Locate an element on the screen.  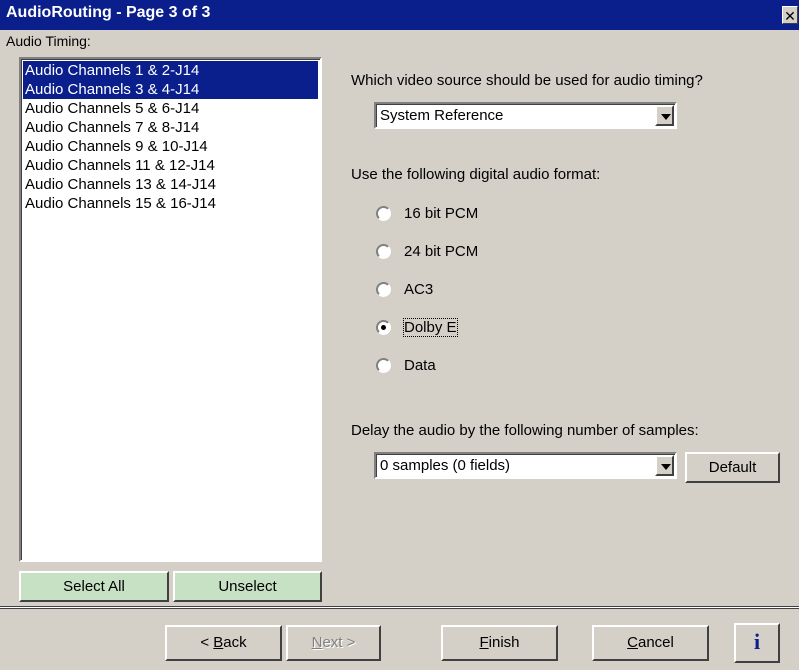
radio-label: Data is located at coordinates (420, 365).